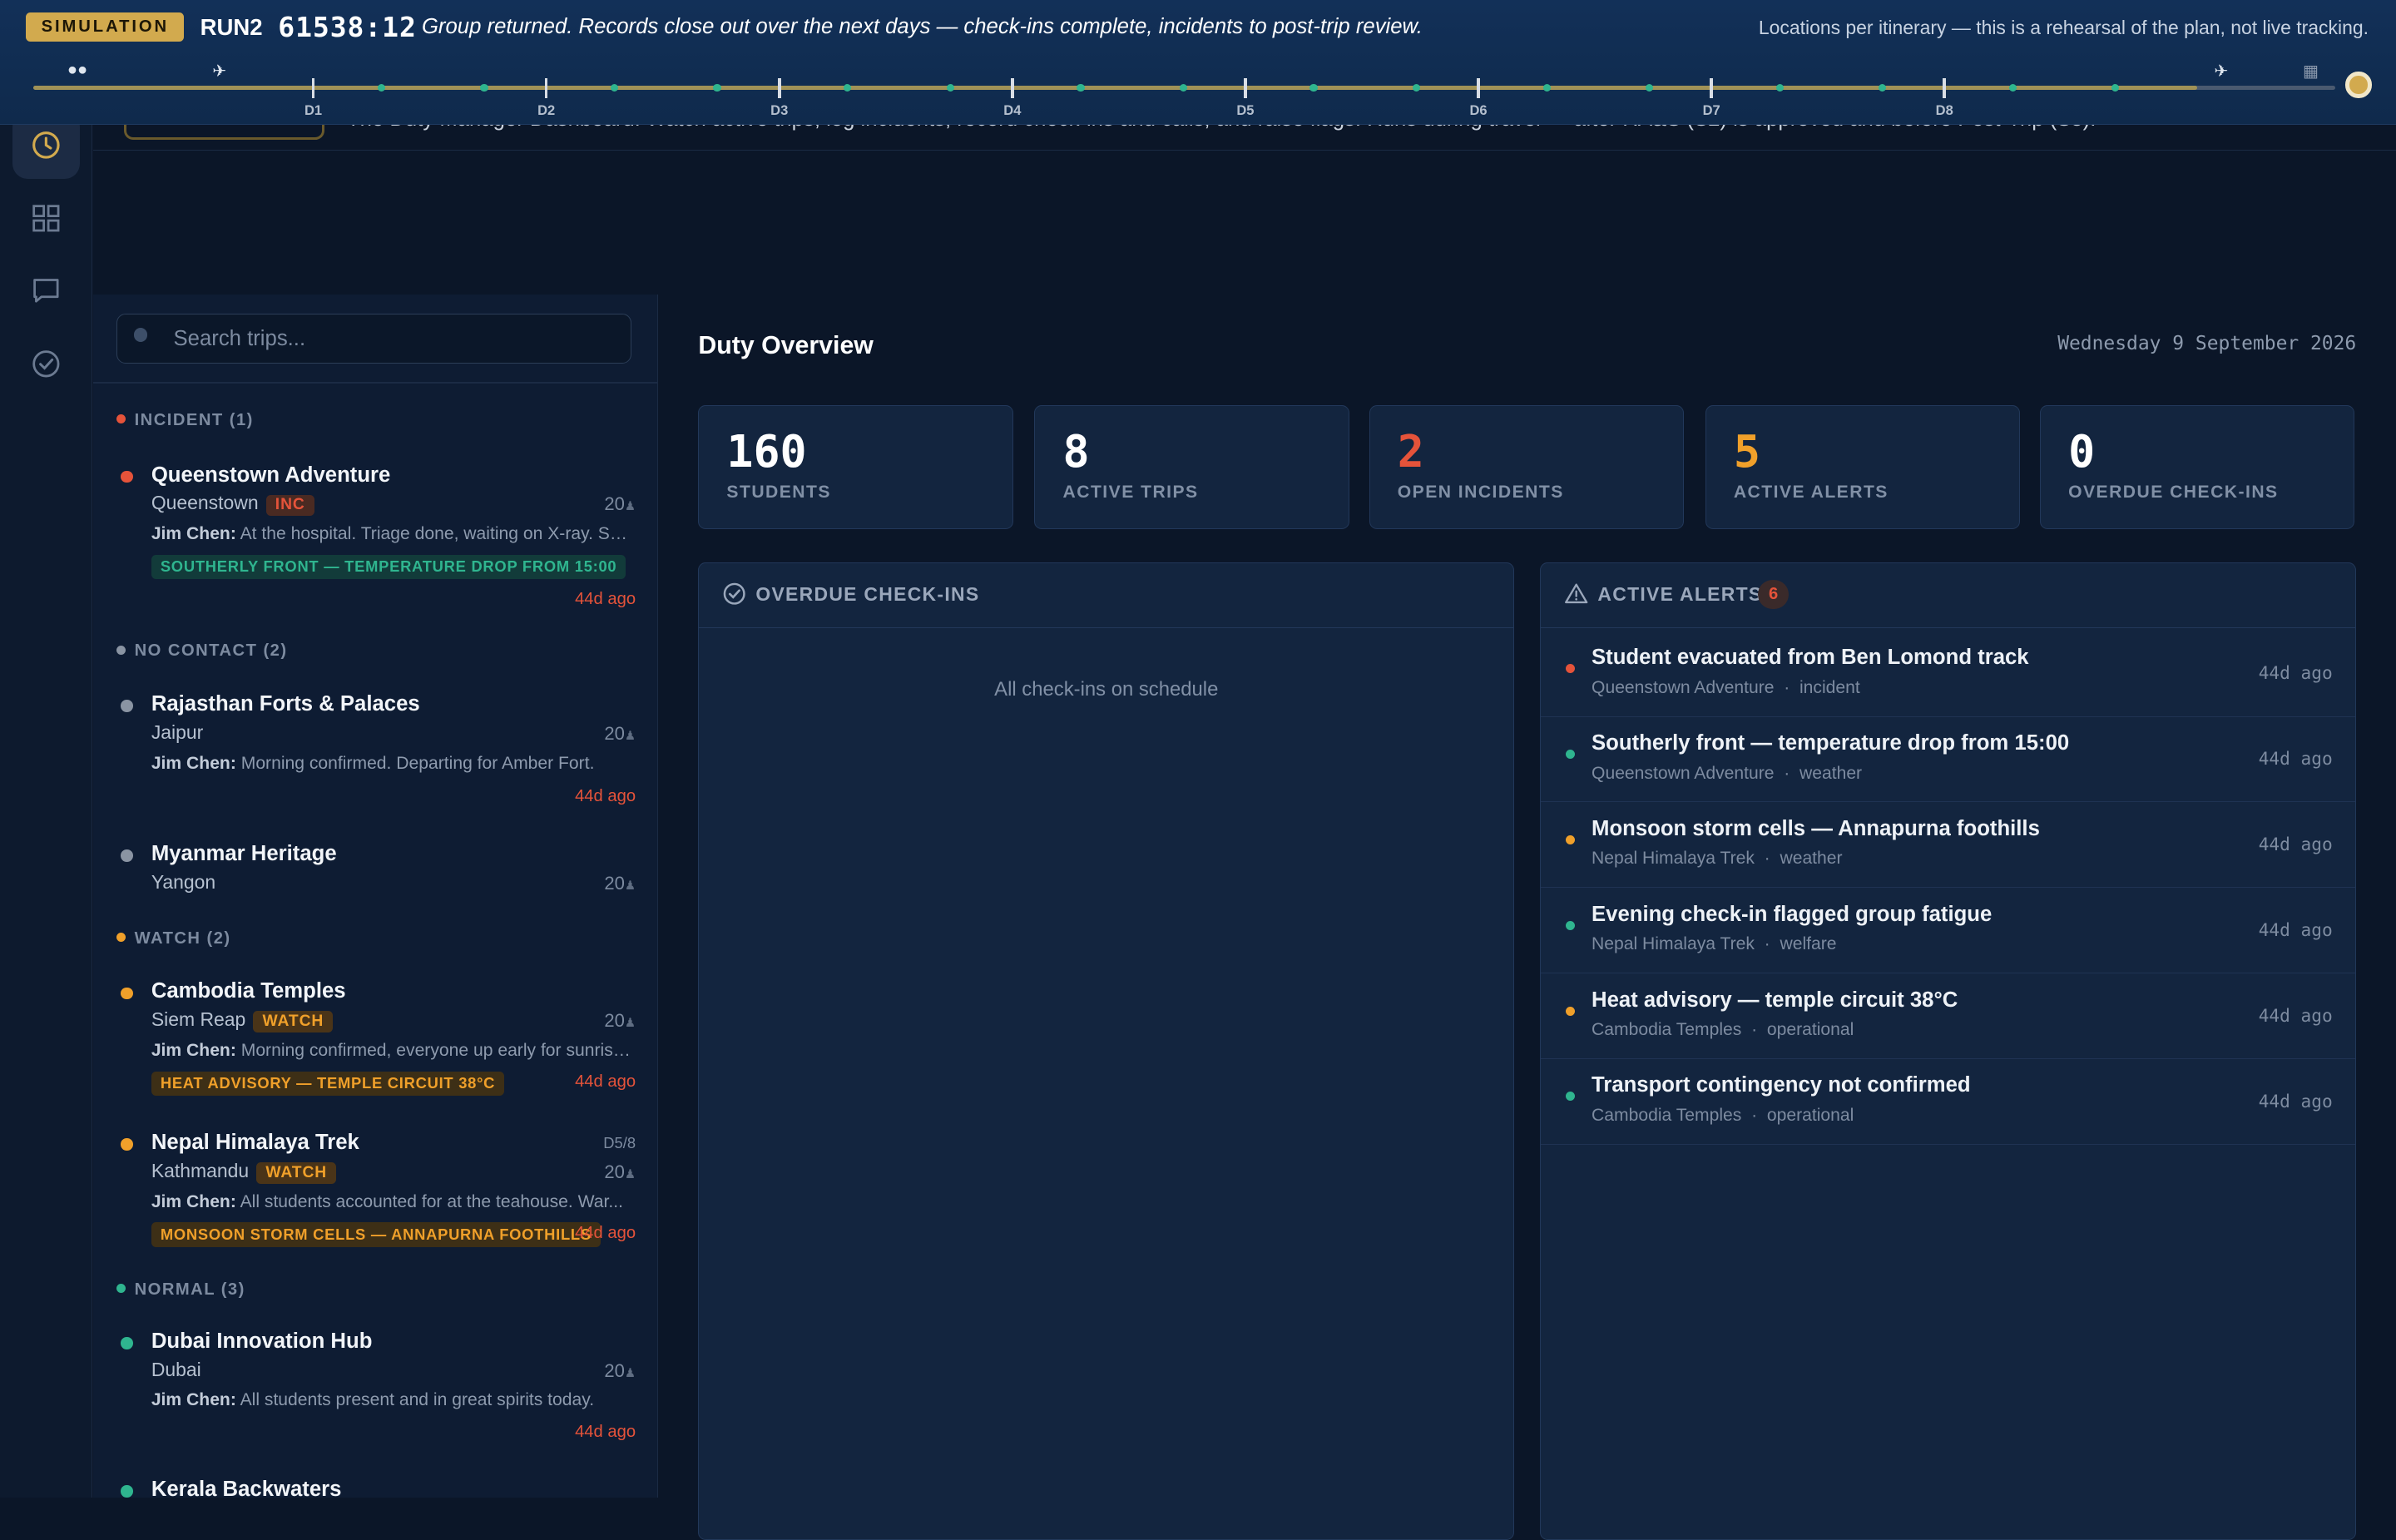  Describe the element at coordinates (77, 70) in the screenshot. I see `people-icon: ●●` at that location.